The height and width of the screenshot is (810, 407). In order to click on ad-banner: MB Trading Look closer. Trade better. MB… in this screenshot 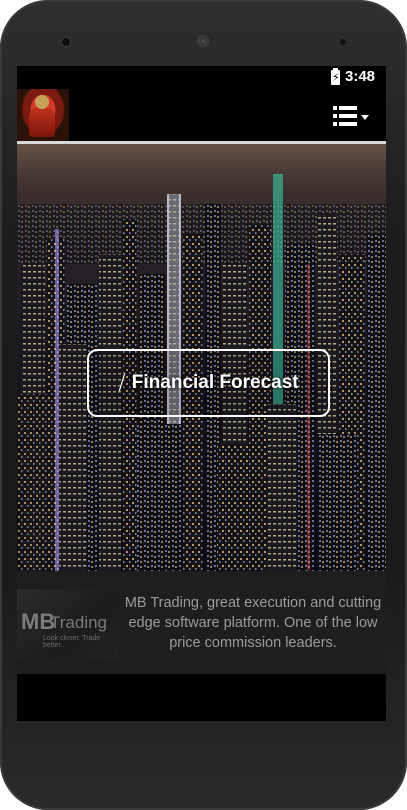, I will do `click(201, 622)`.